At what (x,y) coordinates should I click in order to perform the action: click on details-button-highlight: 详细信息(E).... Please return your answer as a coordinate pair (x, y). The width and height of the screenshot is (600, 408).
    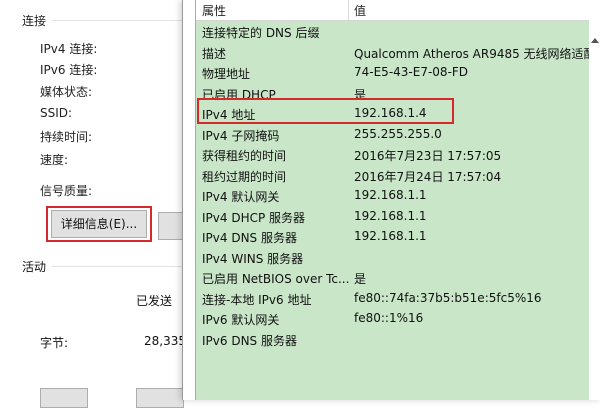
    Looking at the image, I should click on (99, 224).